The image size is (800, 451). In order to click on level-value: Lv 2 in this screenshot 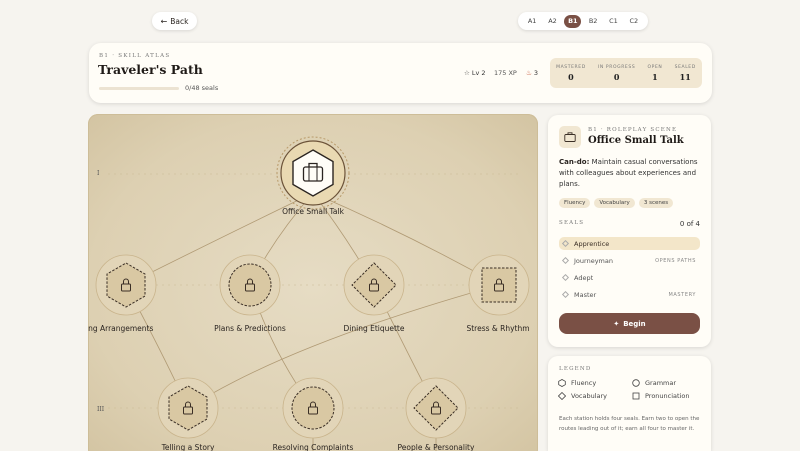, I will do `click(478, 73)`.